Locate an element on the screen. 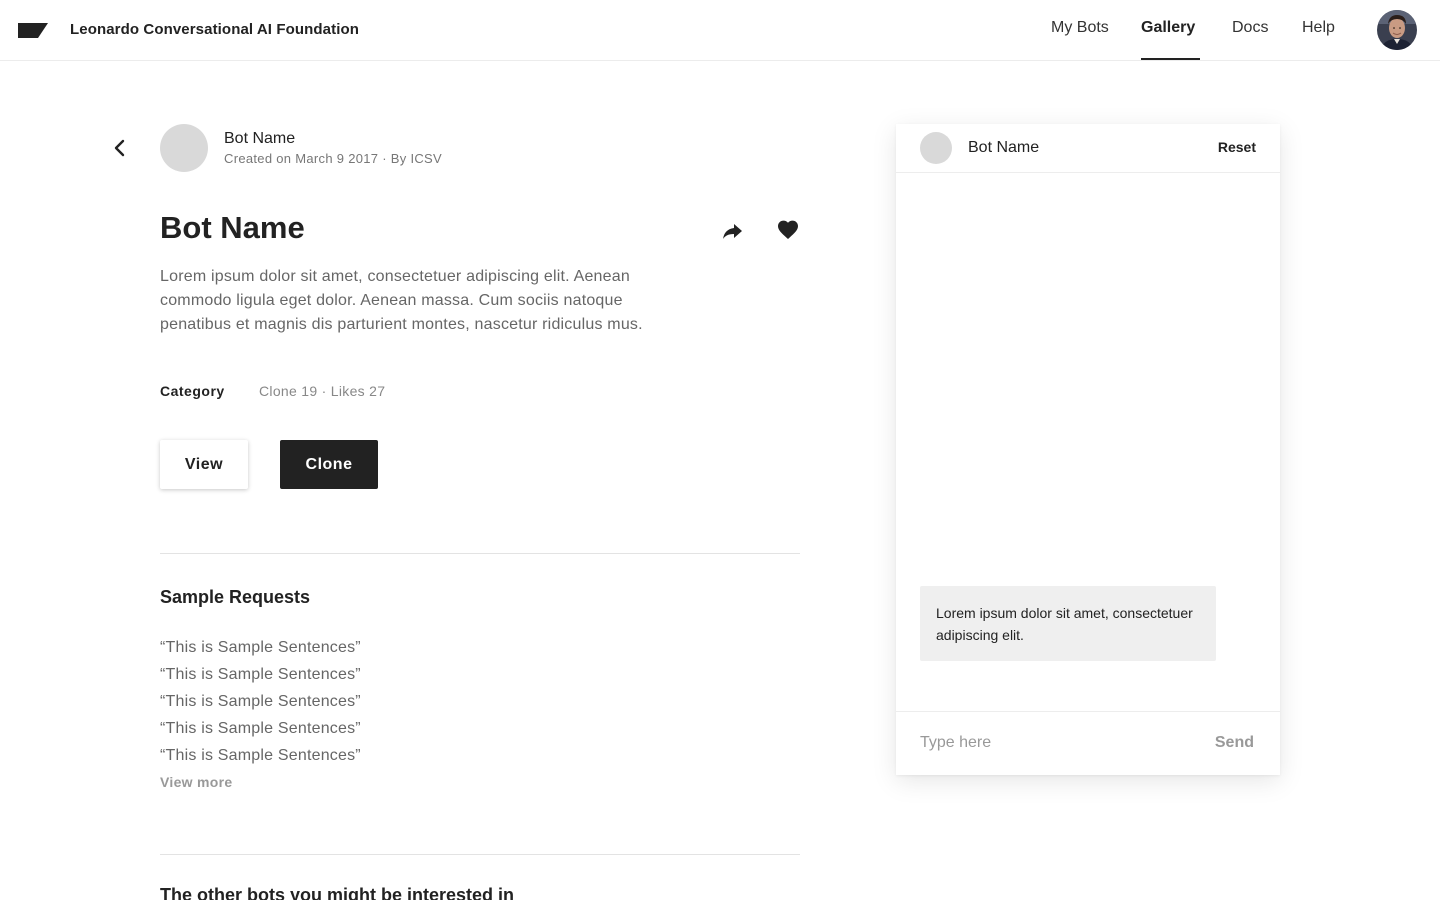 The height and width of the screenshot is (900, 1440). logo-icon is located at coordinates (33, 30).